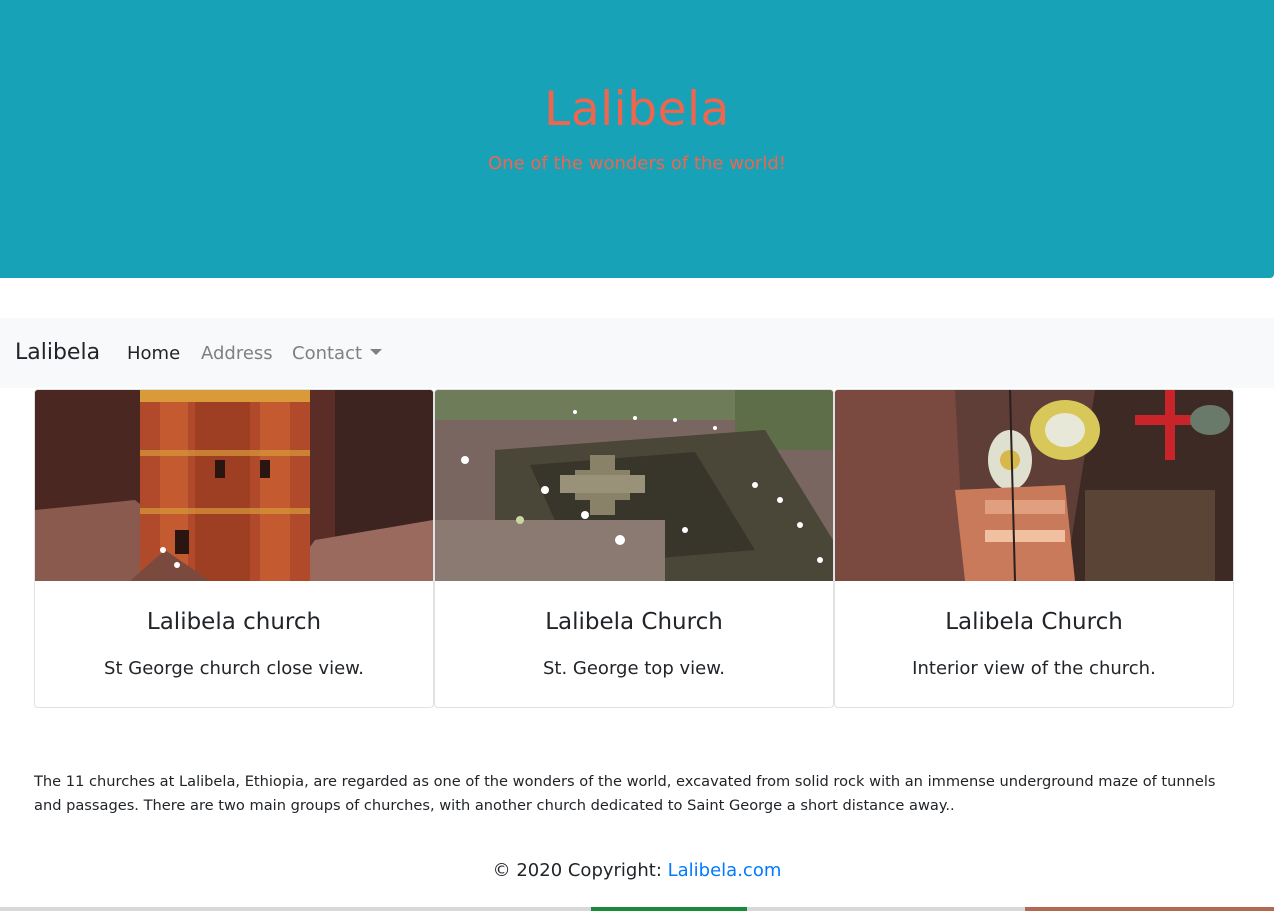 The width and height of the screenshot is (1274, 911). What do you see at coordinates (327, 353) in the screenshot?
I see `nav-link-contact-label: Contact` at bounding box center [327, 353].